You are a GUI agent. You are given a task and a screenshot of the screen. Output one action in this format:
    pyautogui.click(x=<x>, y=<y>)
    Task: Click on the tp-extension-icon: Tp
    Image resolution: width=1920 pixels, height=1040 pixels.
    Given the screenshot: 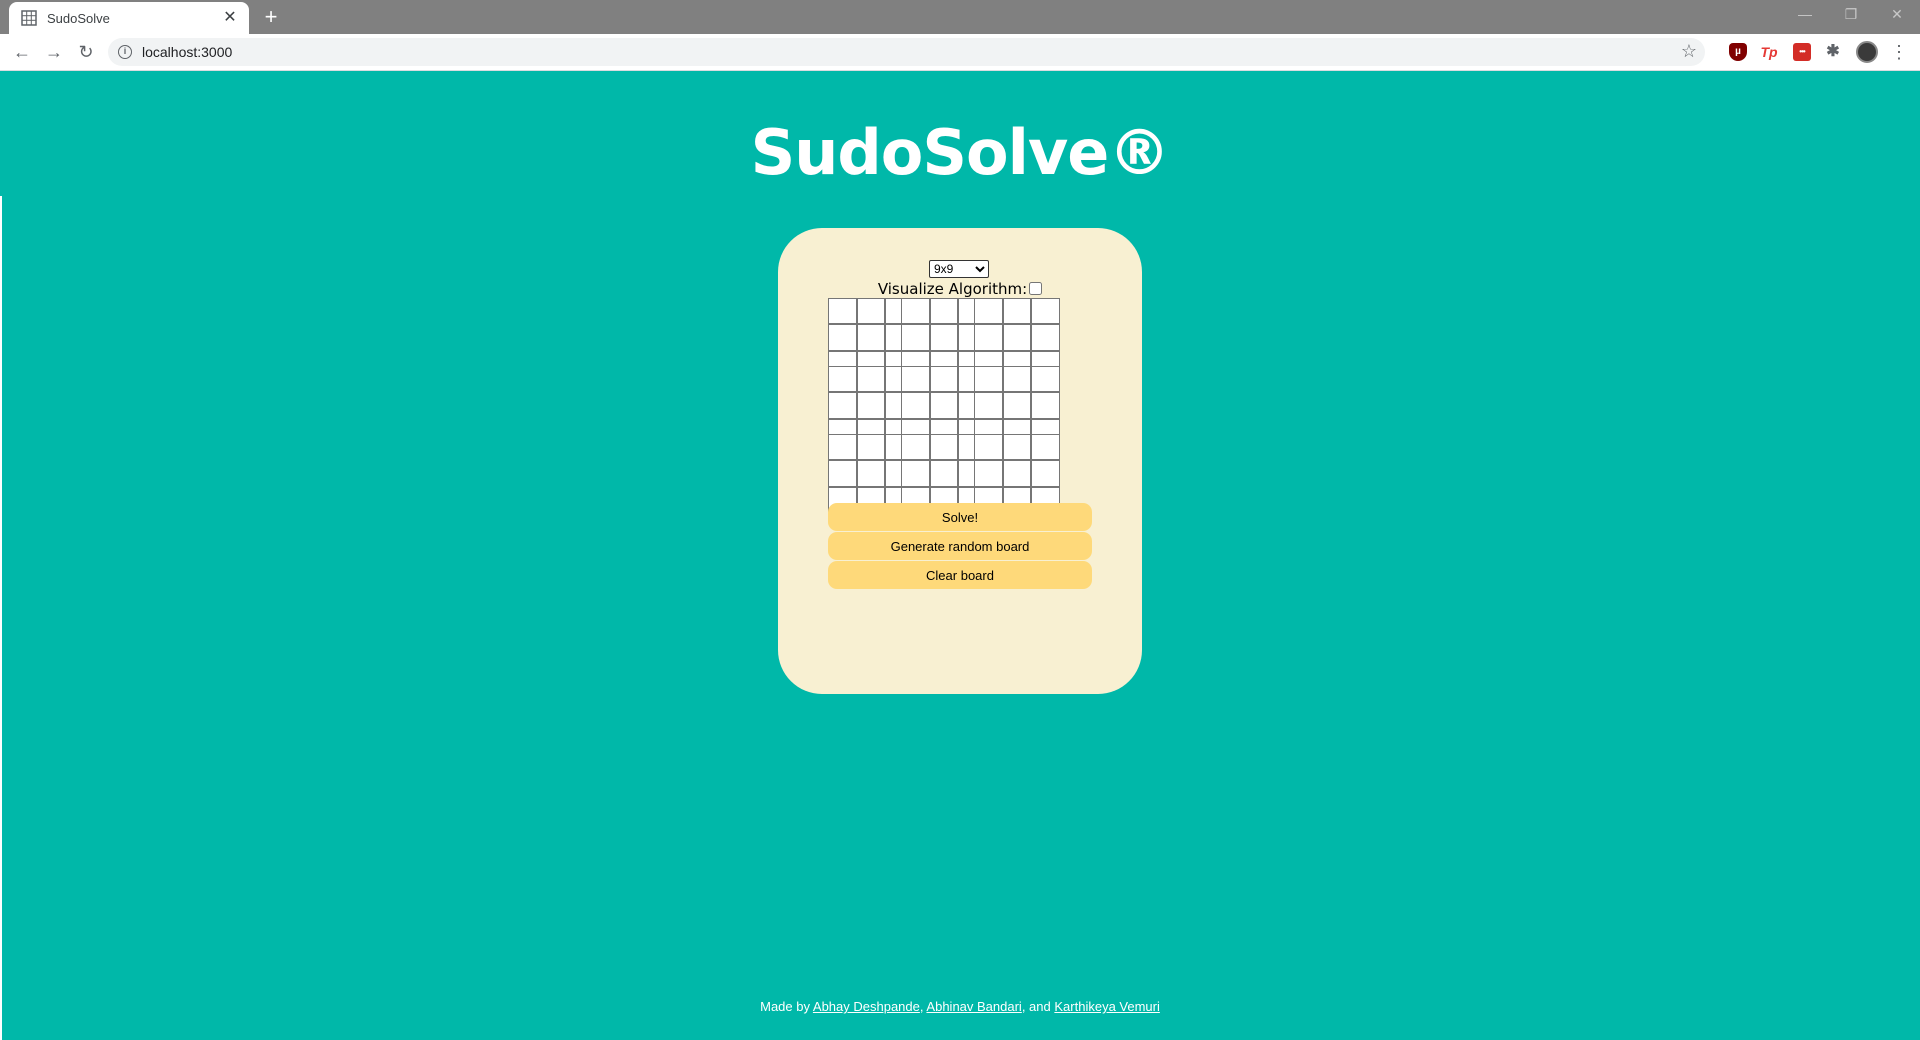 What is the action you would take?
    pyautogui.click(x=1769, y=52)
    